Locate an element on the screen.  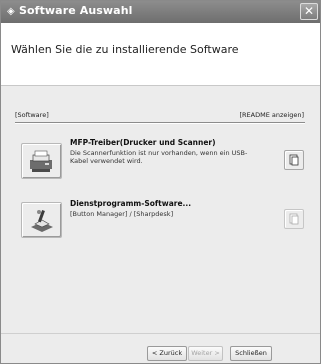
mfp-driver-install-button is located at coordinates (41, 161).